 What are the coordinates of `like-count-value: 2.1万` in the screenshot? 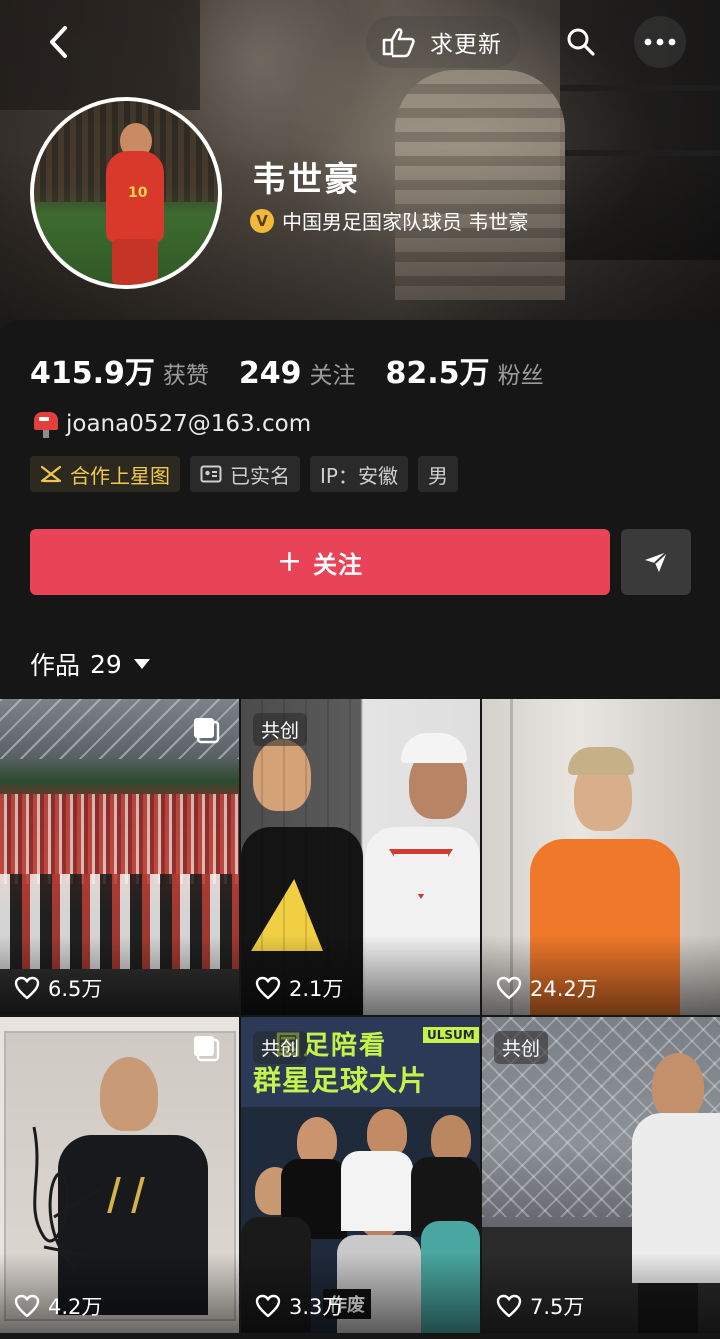 It's located at (316, 989).